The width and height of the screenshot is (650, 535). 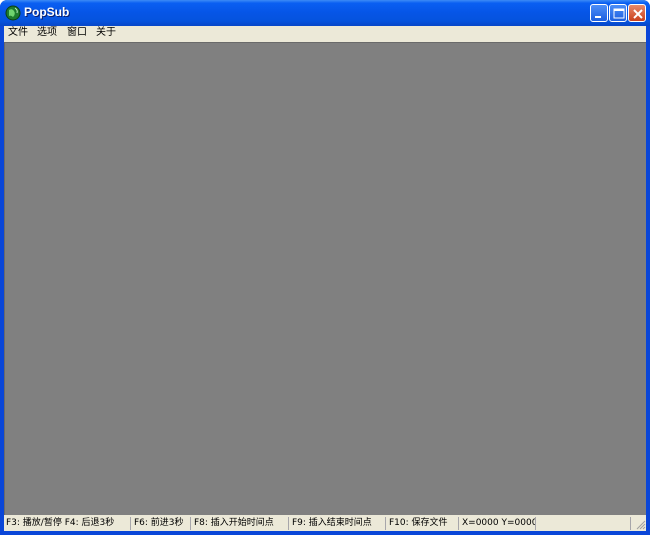 I want to click on menu-about: 关于, so click(x=106, y=33).